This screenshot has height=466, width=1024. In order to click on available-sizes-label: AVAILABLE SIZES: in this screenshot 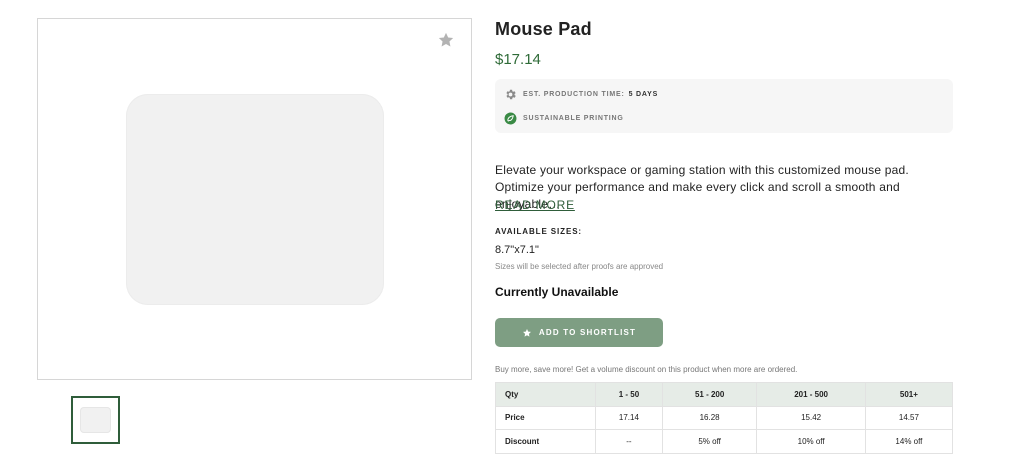, I will do `click(538, 231)`.